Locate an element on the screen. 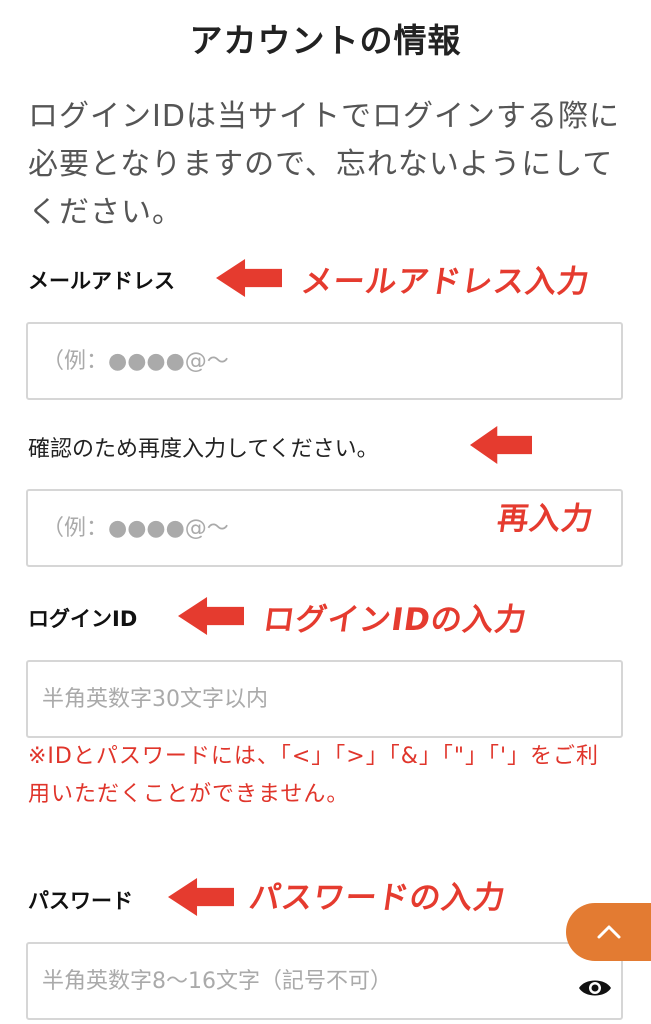 The width and height of the screenshot is (651, 1024). login-id-annotation: ログインIDの入力 is located at coordinates (395, 620).